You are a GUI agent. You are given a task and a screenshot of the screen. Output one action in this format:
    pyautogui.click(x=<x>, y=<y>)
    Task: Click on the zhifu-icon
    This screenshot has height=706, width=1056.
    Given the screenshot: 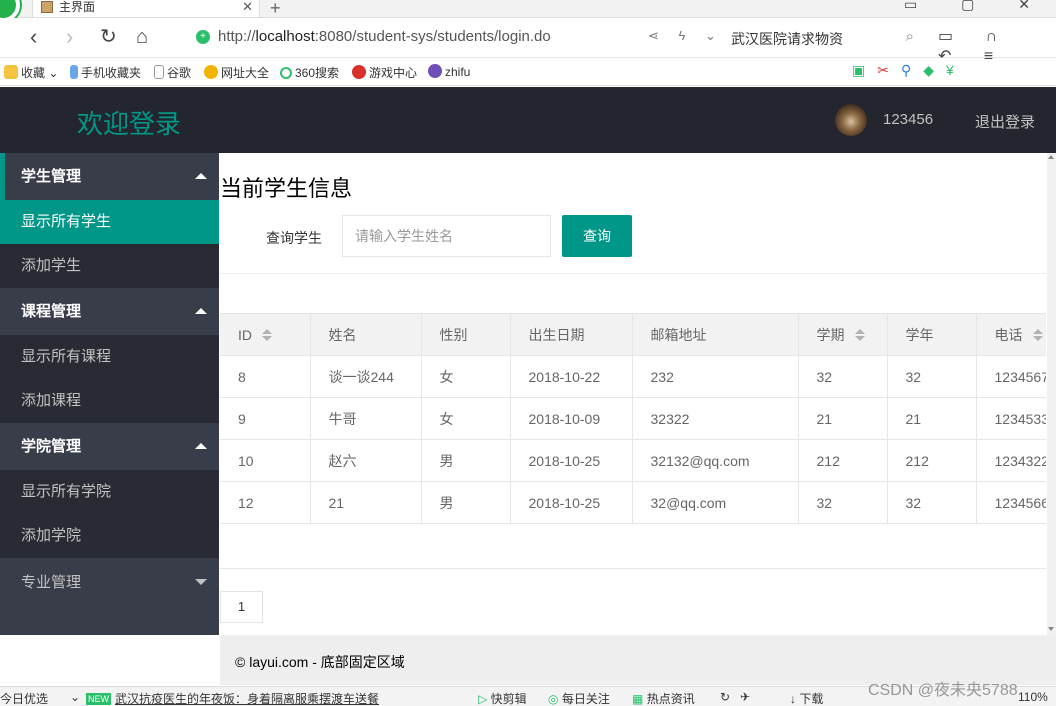 What is the action you would take?
    pyautogui.click(x=435, y=71)
    